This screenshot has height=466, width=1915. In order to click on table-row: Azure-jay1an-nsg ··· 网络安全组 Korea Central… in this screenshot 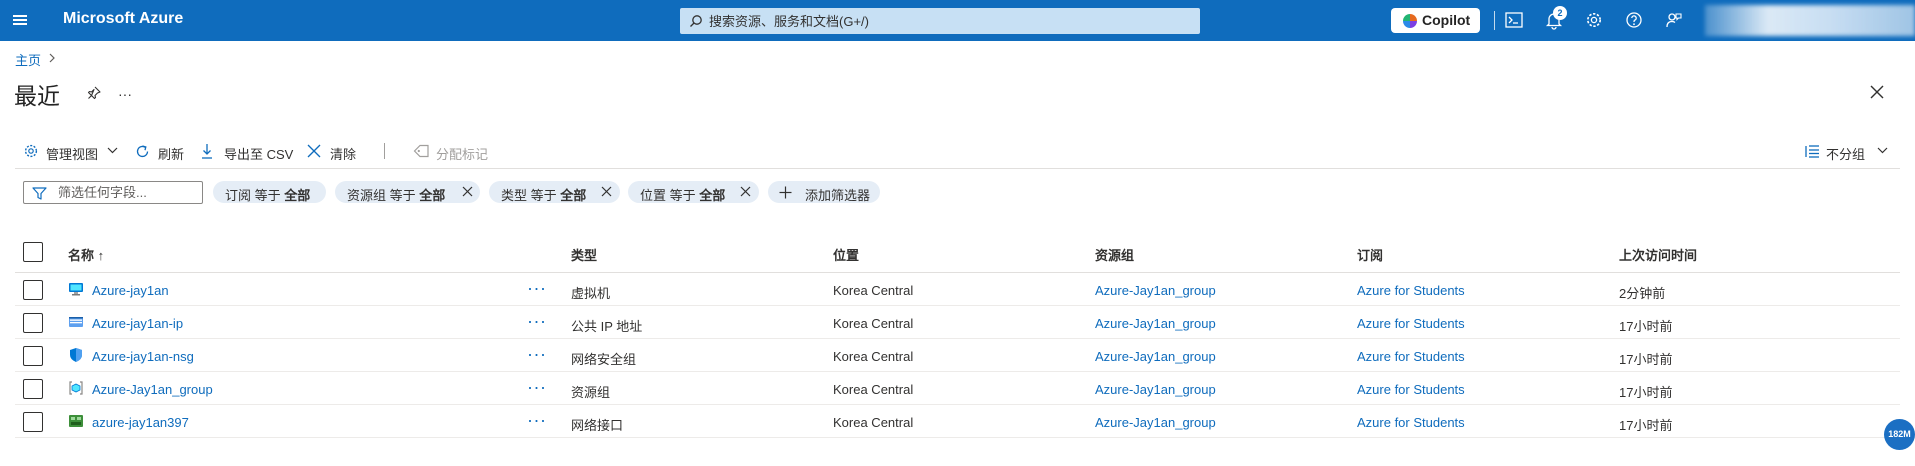, I will do `click(957, 355)`.